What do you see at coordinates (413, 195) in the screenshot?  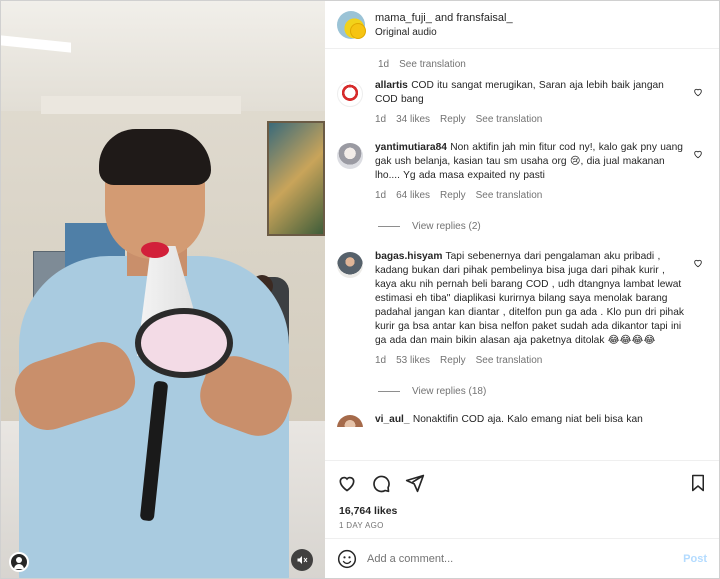 I see `comment-likes: 64 likes` at bounding box center [413, 195].